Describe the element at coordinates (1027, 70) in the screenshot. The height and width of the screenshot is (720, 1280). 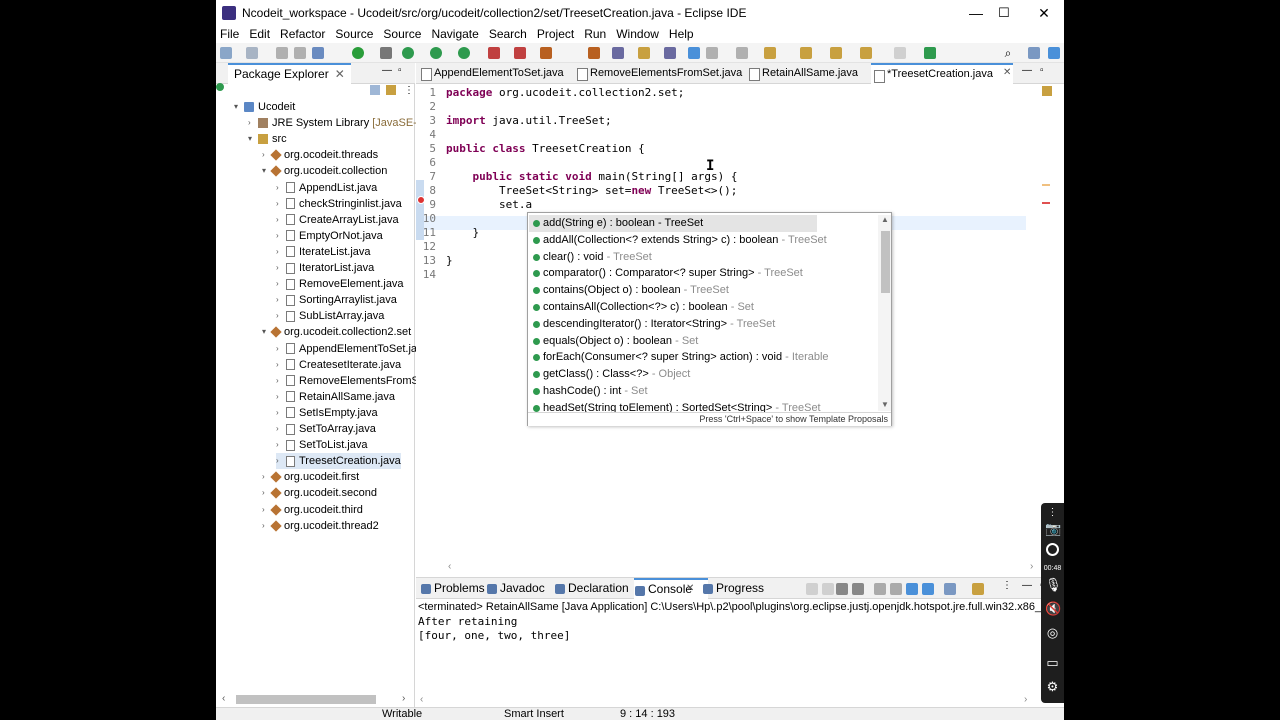
I see `minimize-editor-icon: —` at that location.